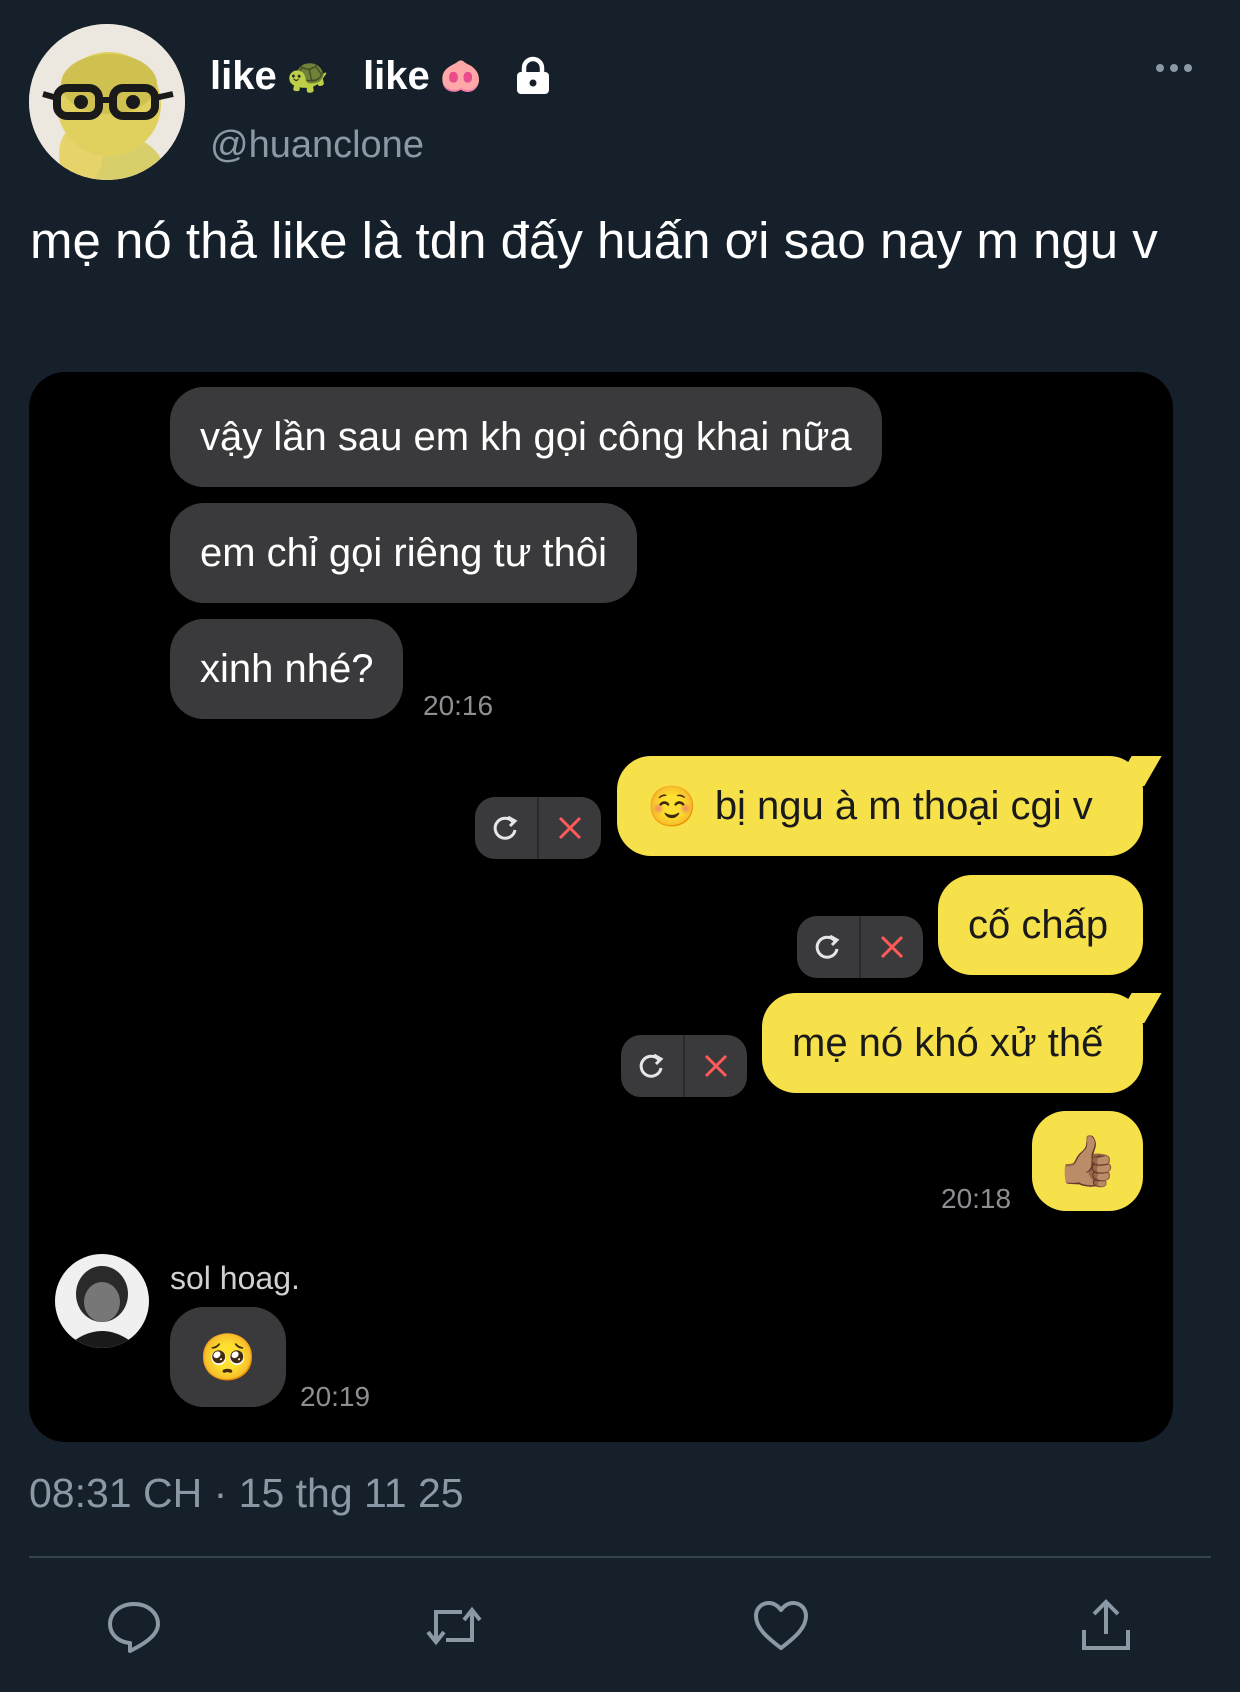 This screenshot has height=1692, width=1240. I want to click on like-icon, so click(781, 1626).